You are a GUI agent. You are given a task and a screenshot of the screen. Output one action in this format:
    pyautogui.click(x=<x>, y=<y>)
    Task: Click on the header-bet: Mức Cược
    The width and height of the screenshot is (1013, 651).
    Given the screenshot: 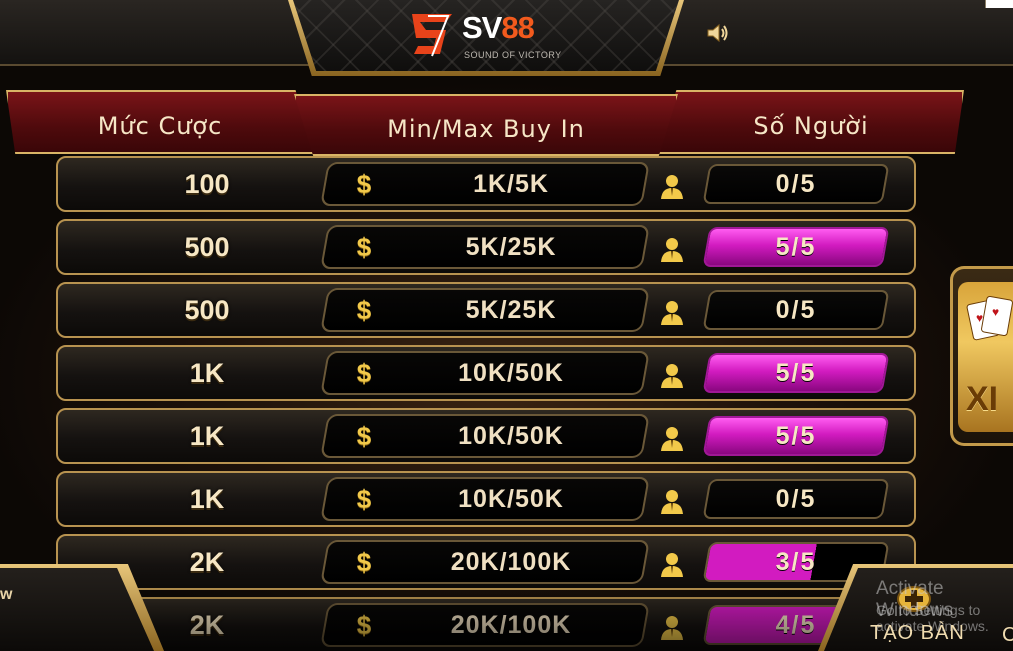 What is the action you would take?
    pyautogui.click(x=160, y=122)
    